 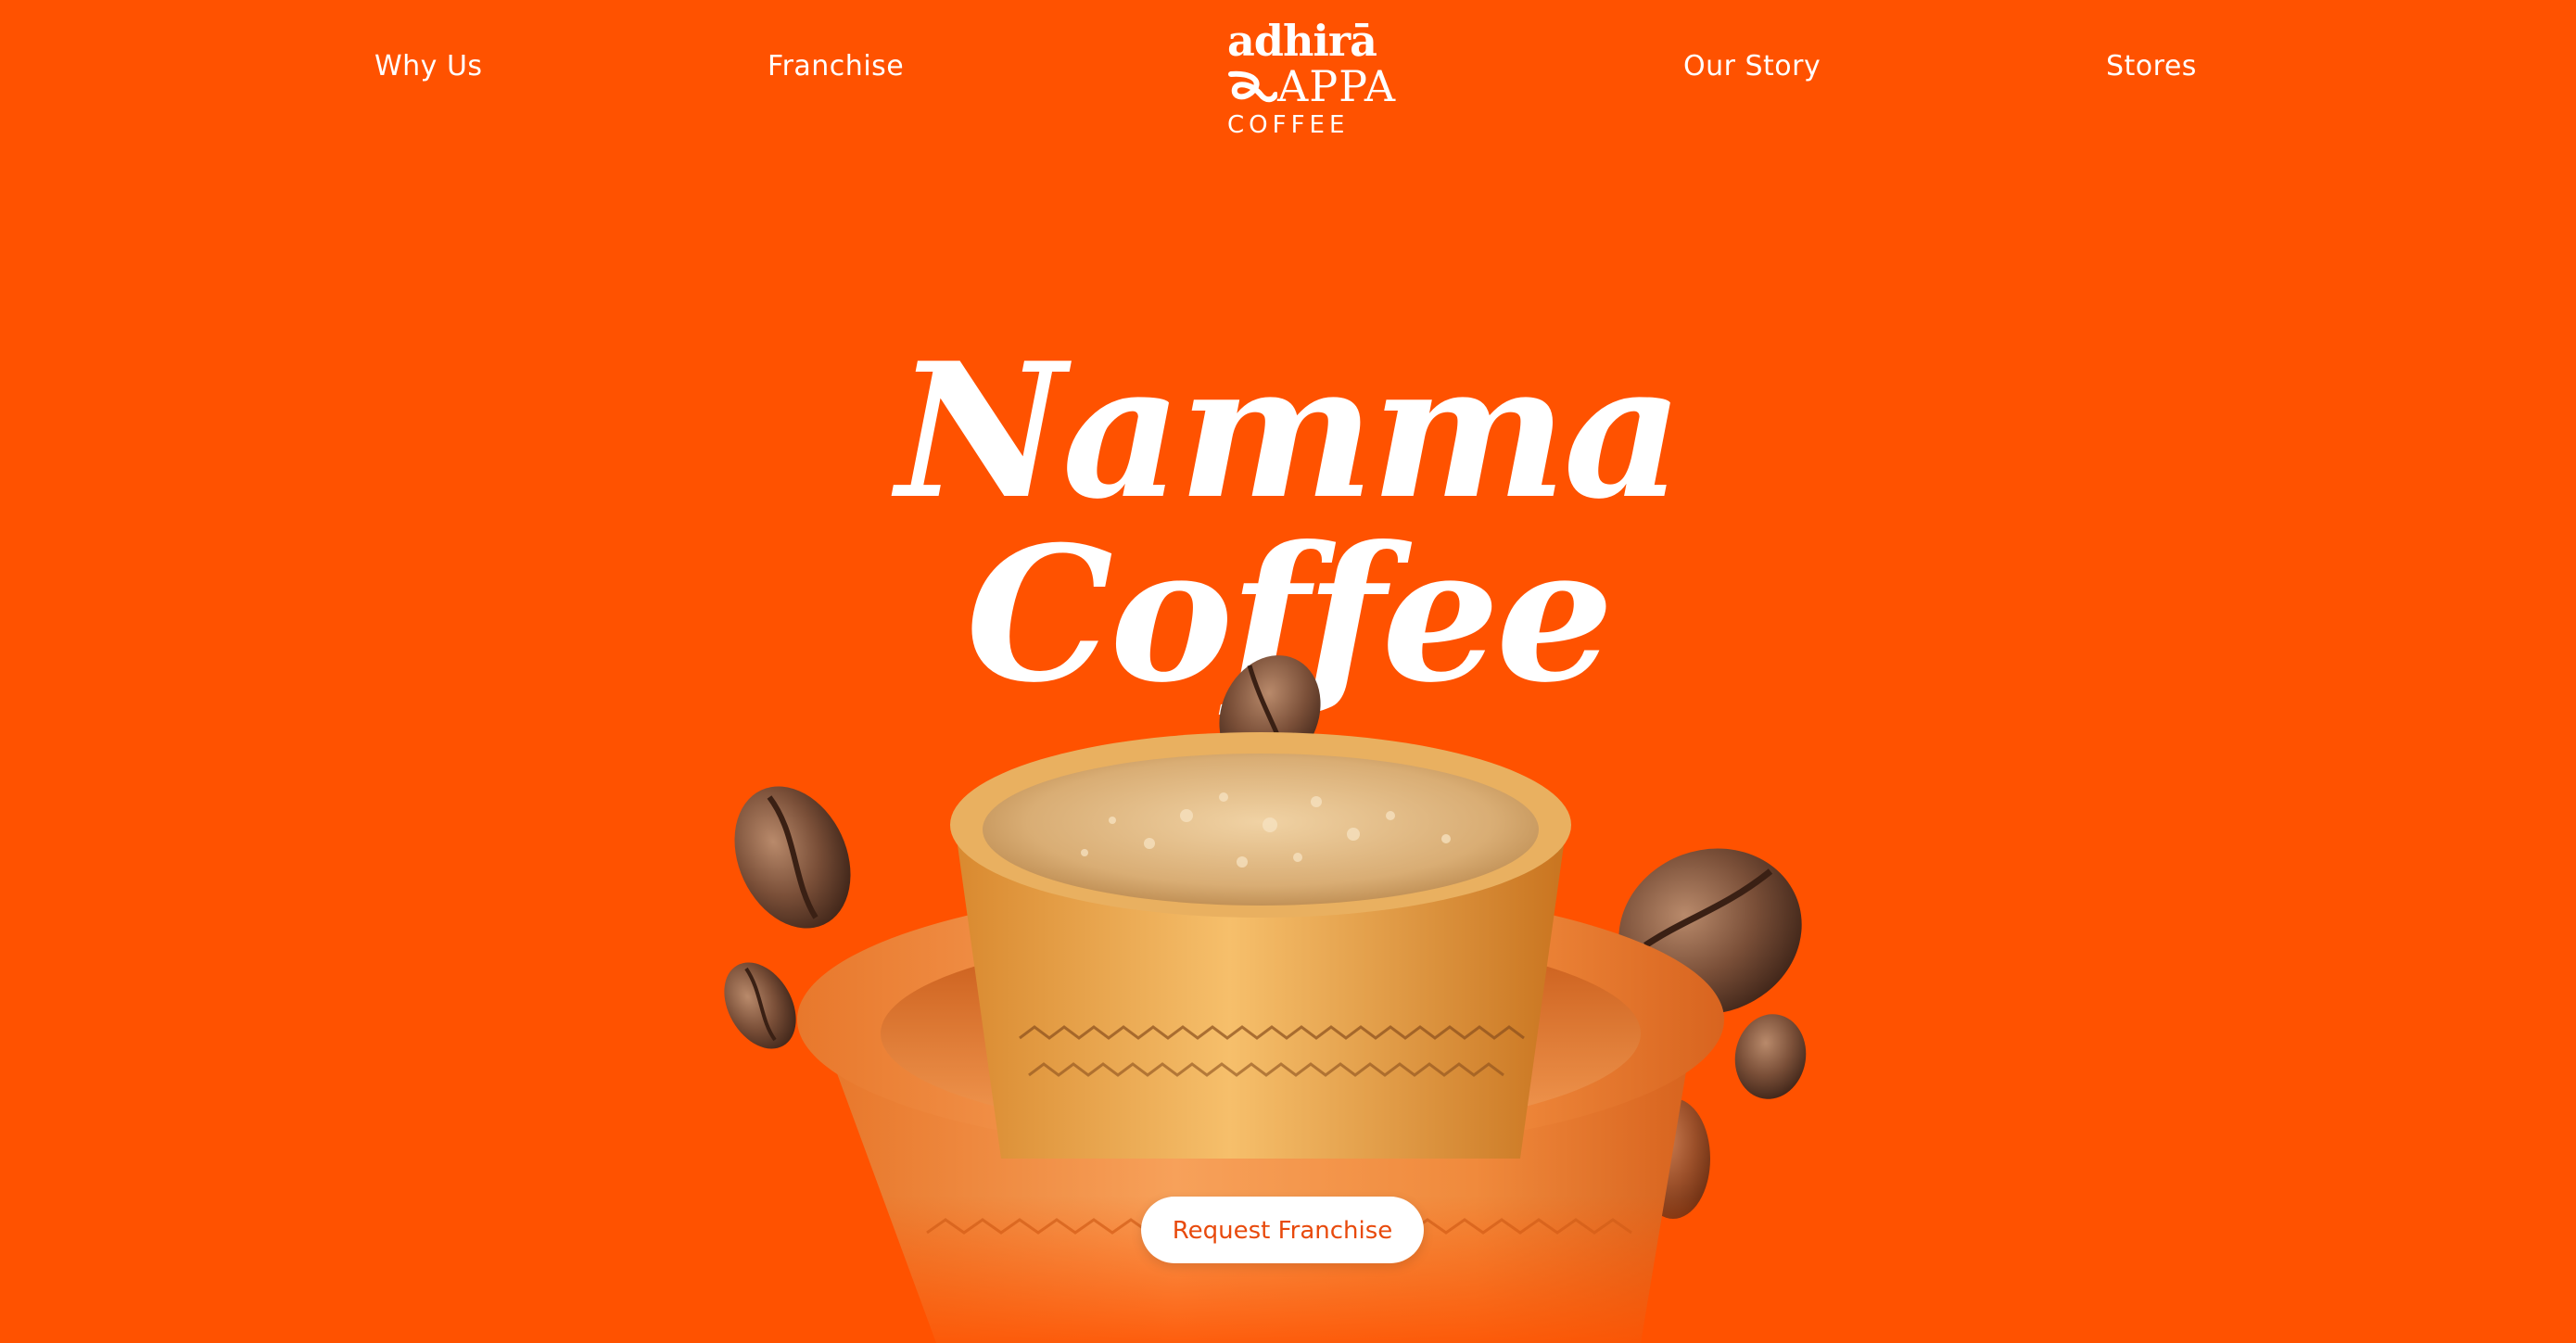 I want to click on nav-stores-link: Stores, so click(x=2151, y=66).